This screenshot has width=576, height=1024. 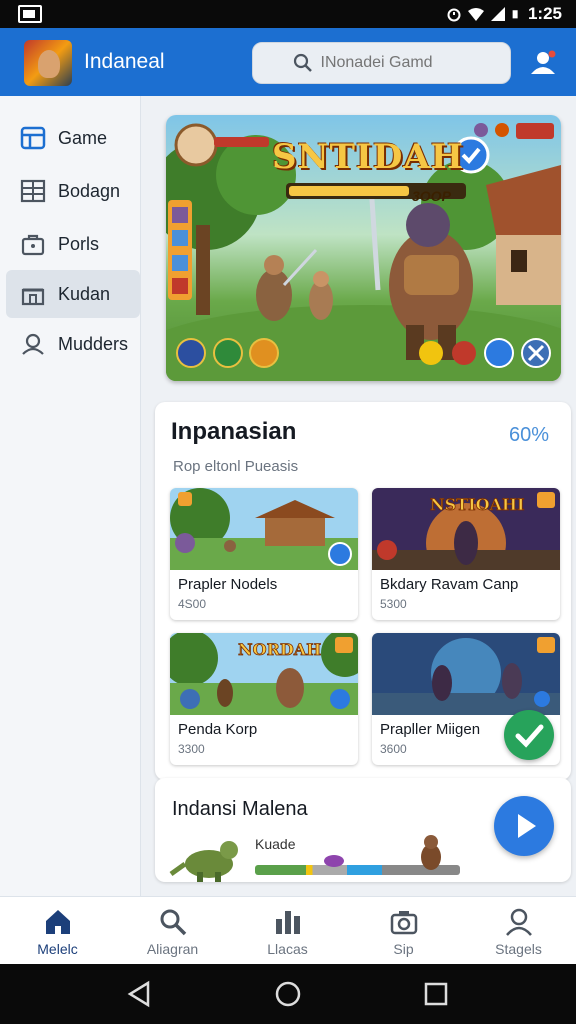 I want to click on section-percent: 60%, so click(x=528, y=435).